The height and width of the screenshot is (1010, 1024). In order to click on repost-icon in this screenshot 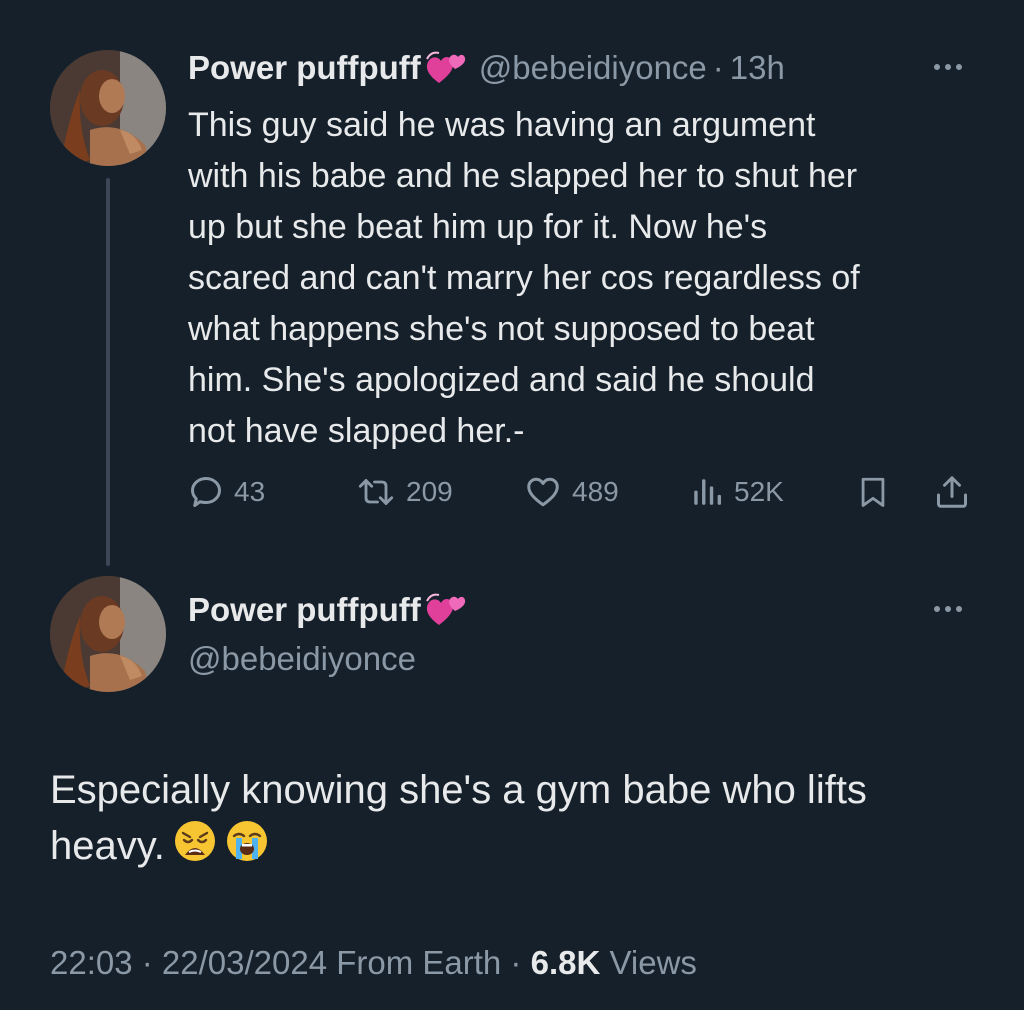, I will do `click(376, 492)`.